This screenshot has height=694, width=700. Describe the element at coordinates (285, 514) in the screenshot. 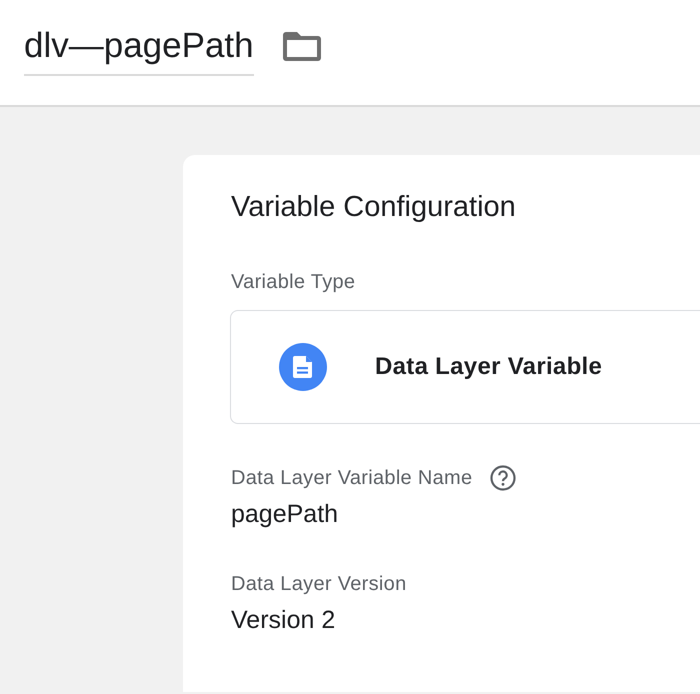

I see `field-value: pagePath` at that location.